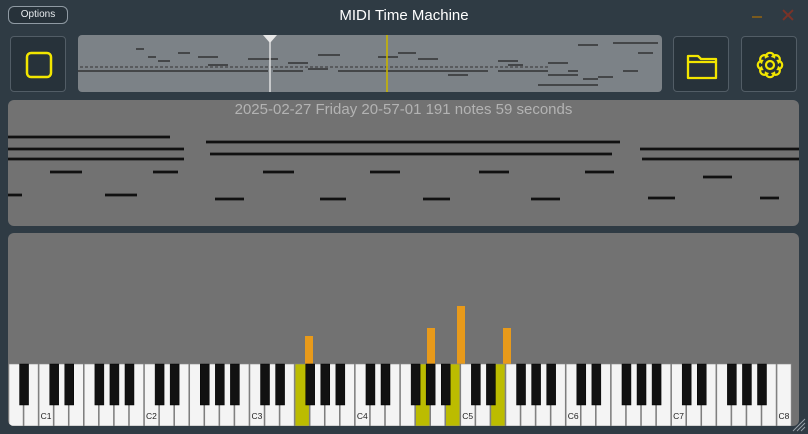  I want to click on playhead-handle-icon, so click(270, 39).